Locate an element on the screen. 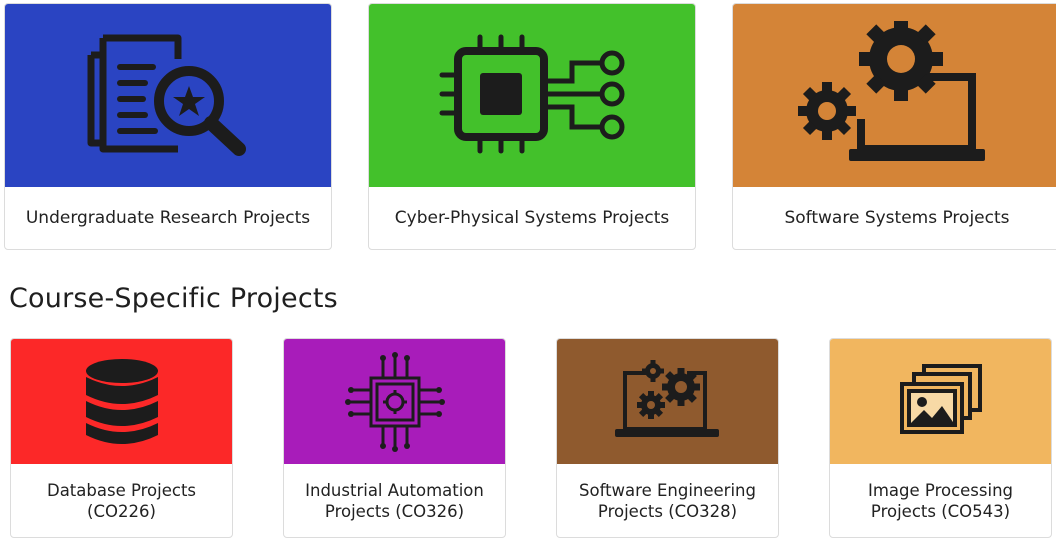  card-title: Database Projects (CO226) is located at coordinates (121, 501).